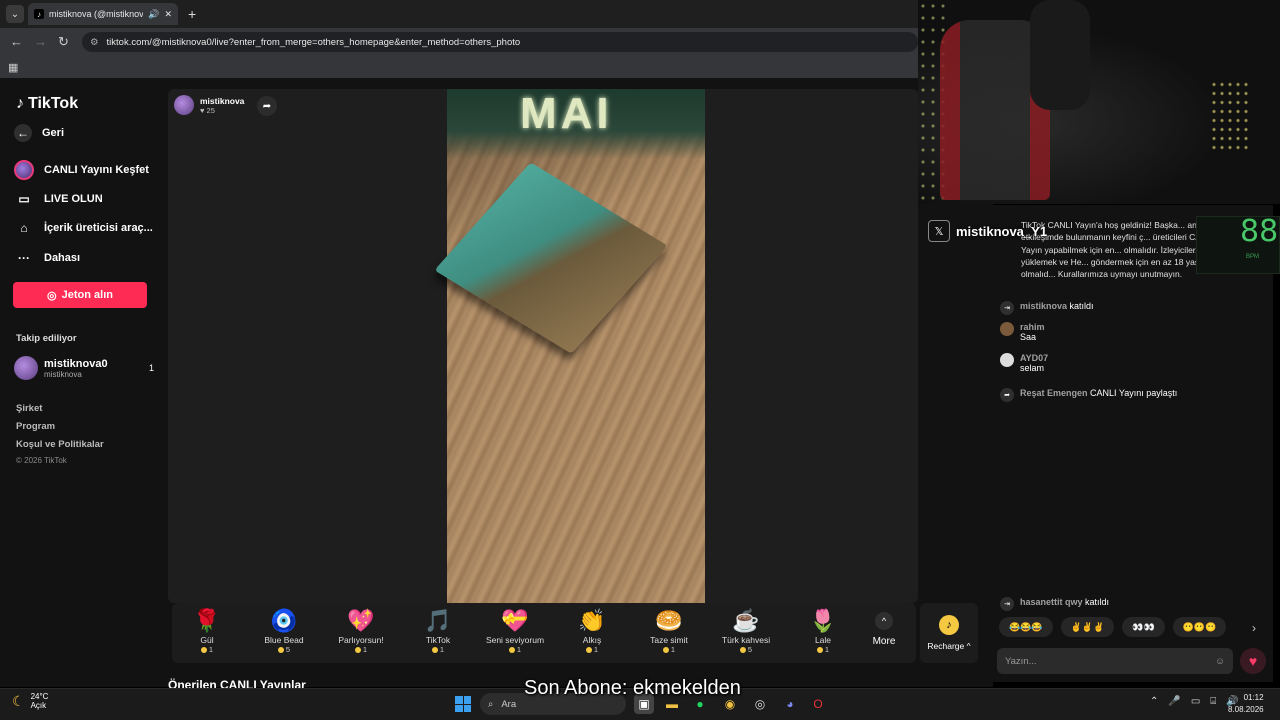 The height and width of the screenshot is (720, 1280). I want to click on like-count: 25, so click(210, 110).